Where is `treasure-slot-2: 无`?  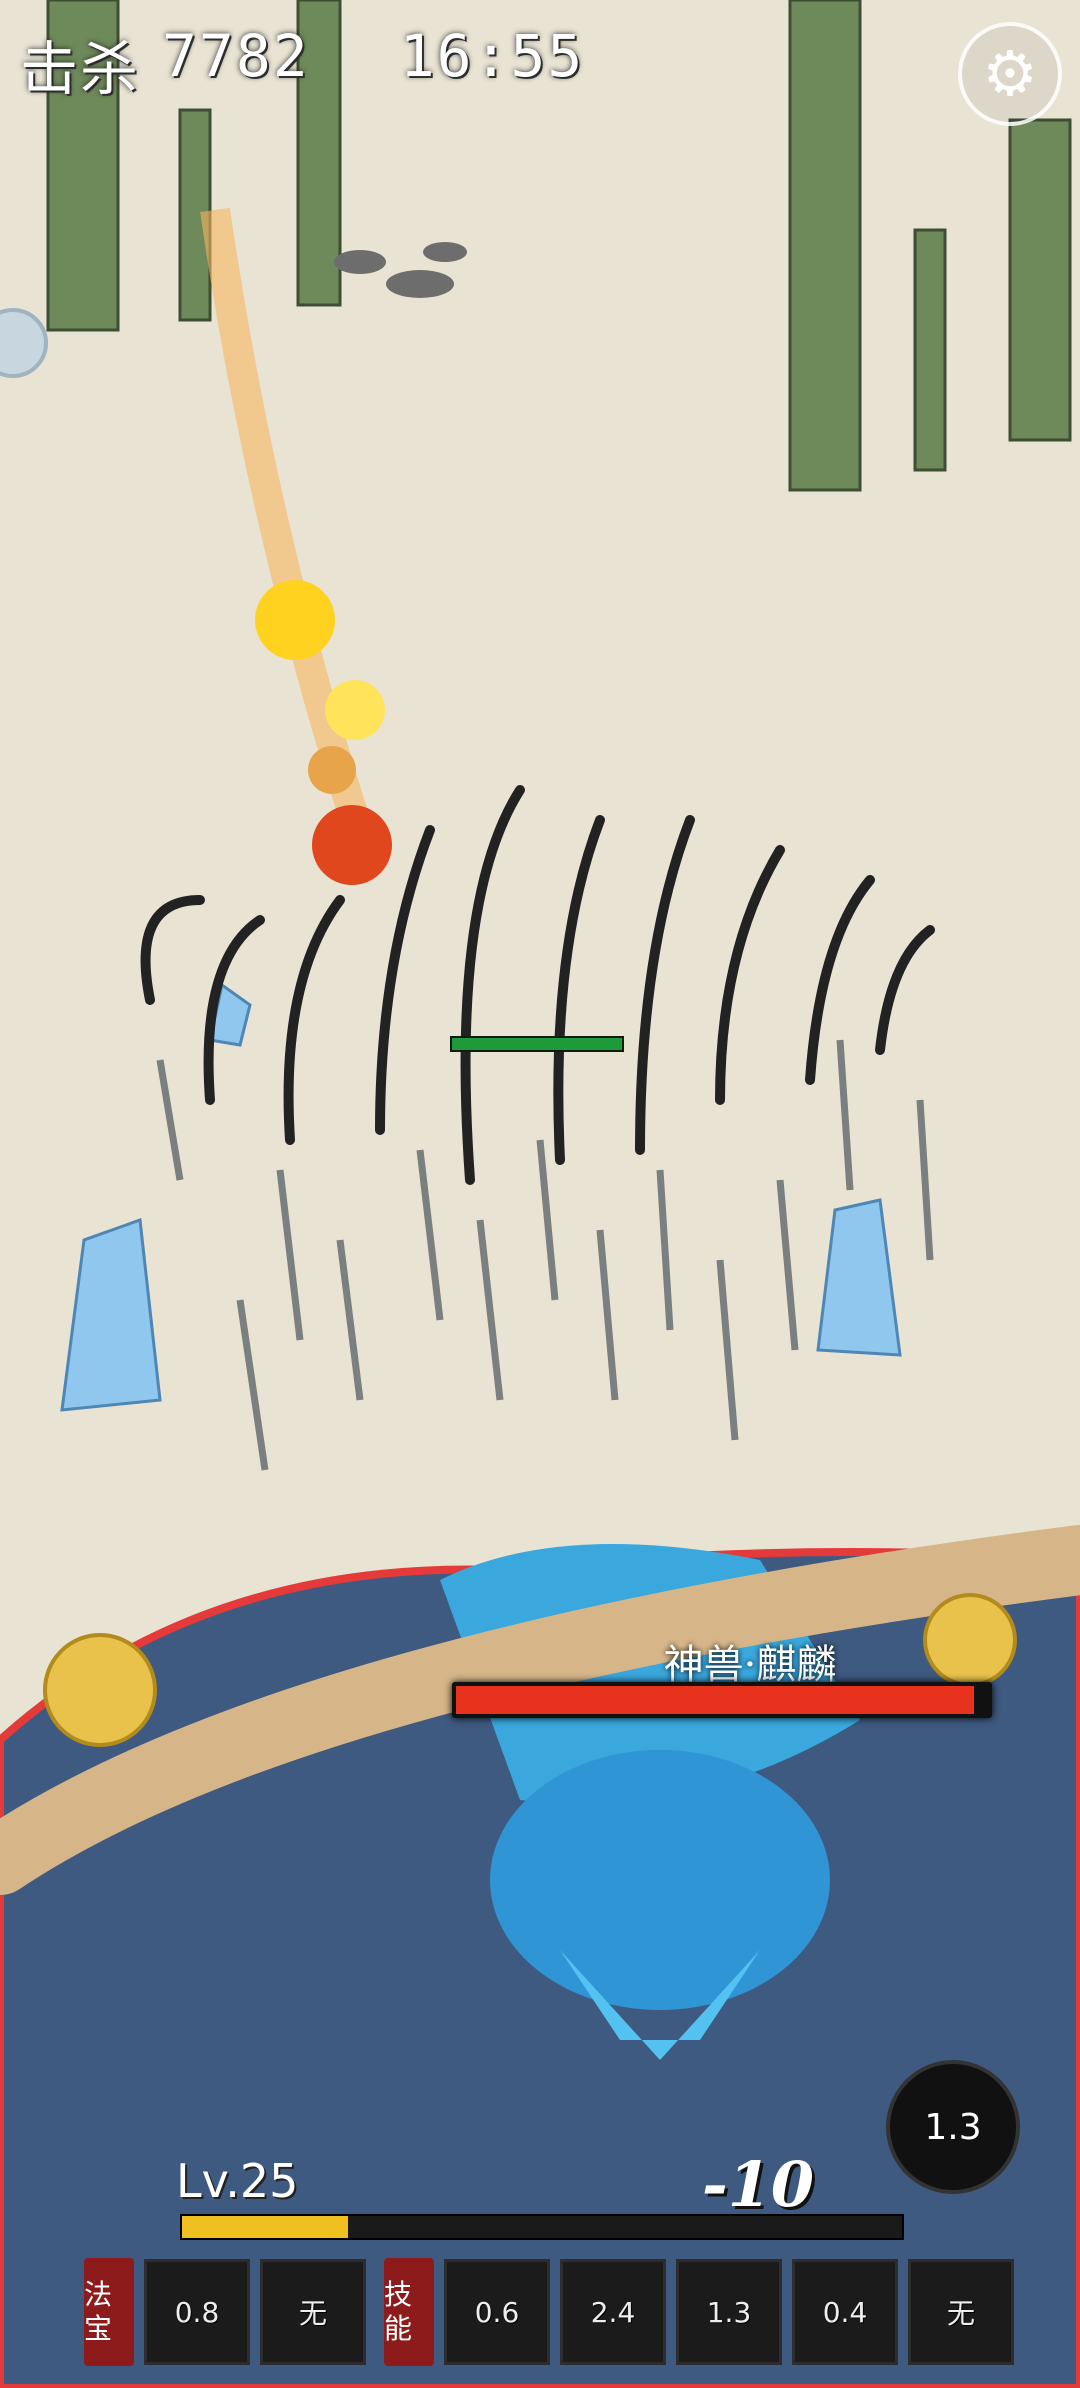 treasure-slot-2: 无 is located at coordinates (313, 2312).